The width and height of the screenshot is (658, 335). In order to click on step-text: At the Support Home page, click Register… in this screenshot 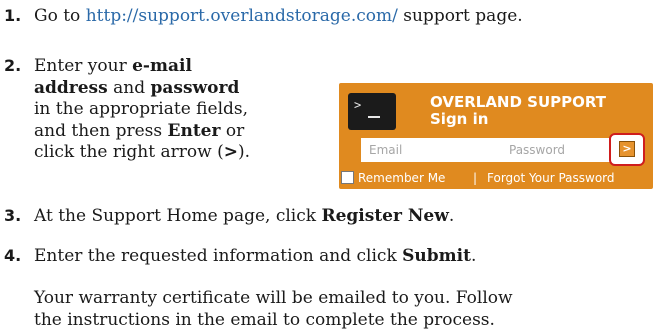, I will do `click(244, 217)`.